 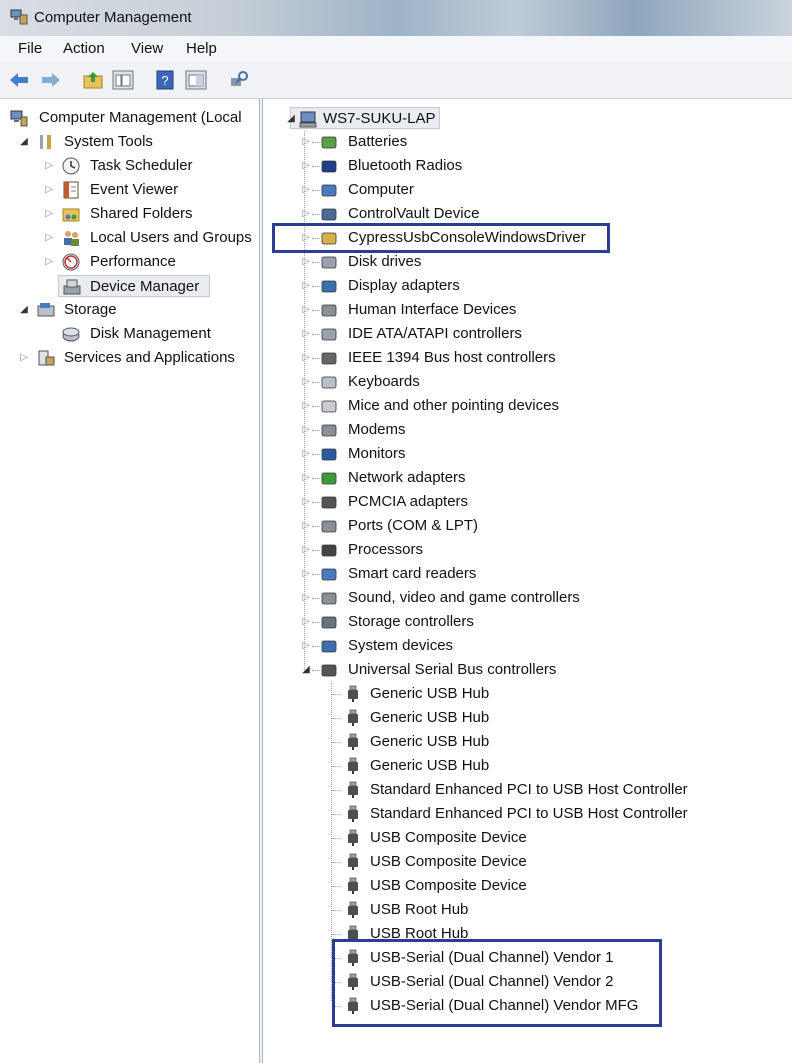 I want to click on device-category: ▷ IEEE 1394 Bus host controllers, so click(x=530, y=358).